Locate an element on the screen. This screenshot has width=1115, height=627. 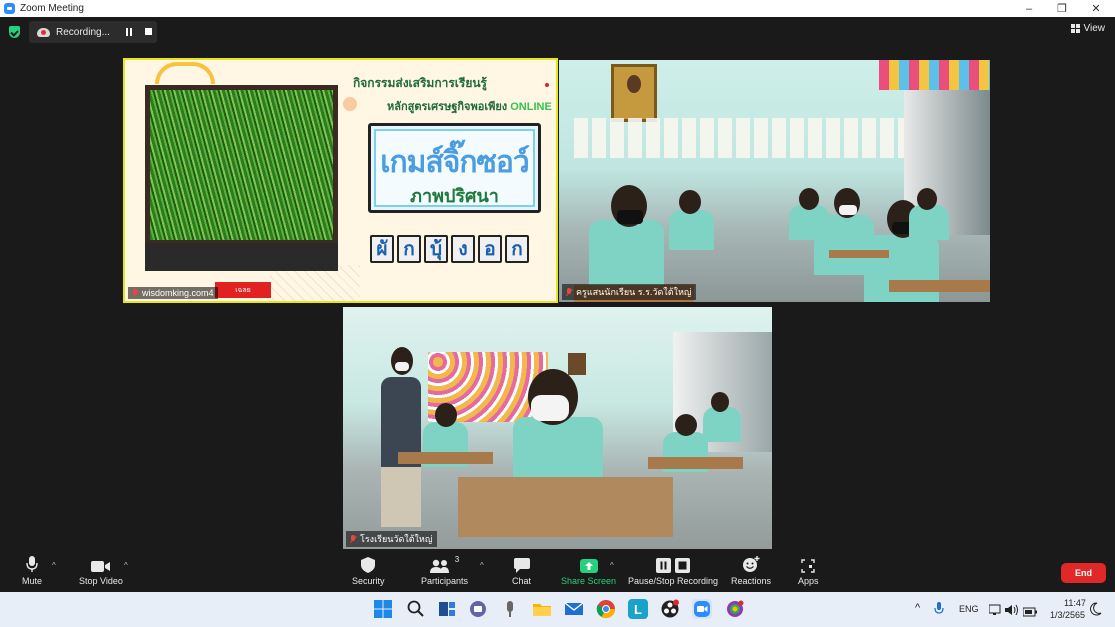
task-view-icon is located at coordinates (447, 609).